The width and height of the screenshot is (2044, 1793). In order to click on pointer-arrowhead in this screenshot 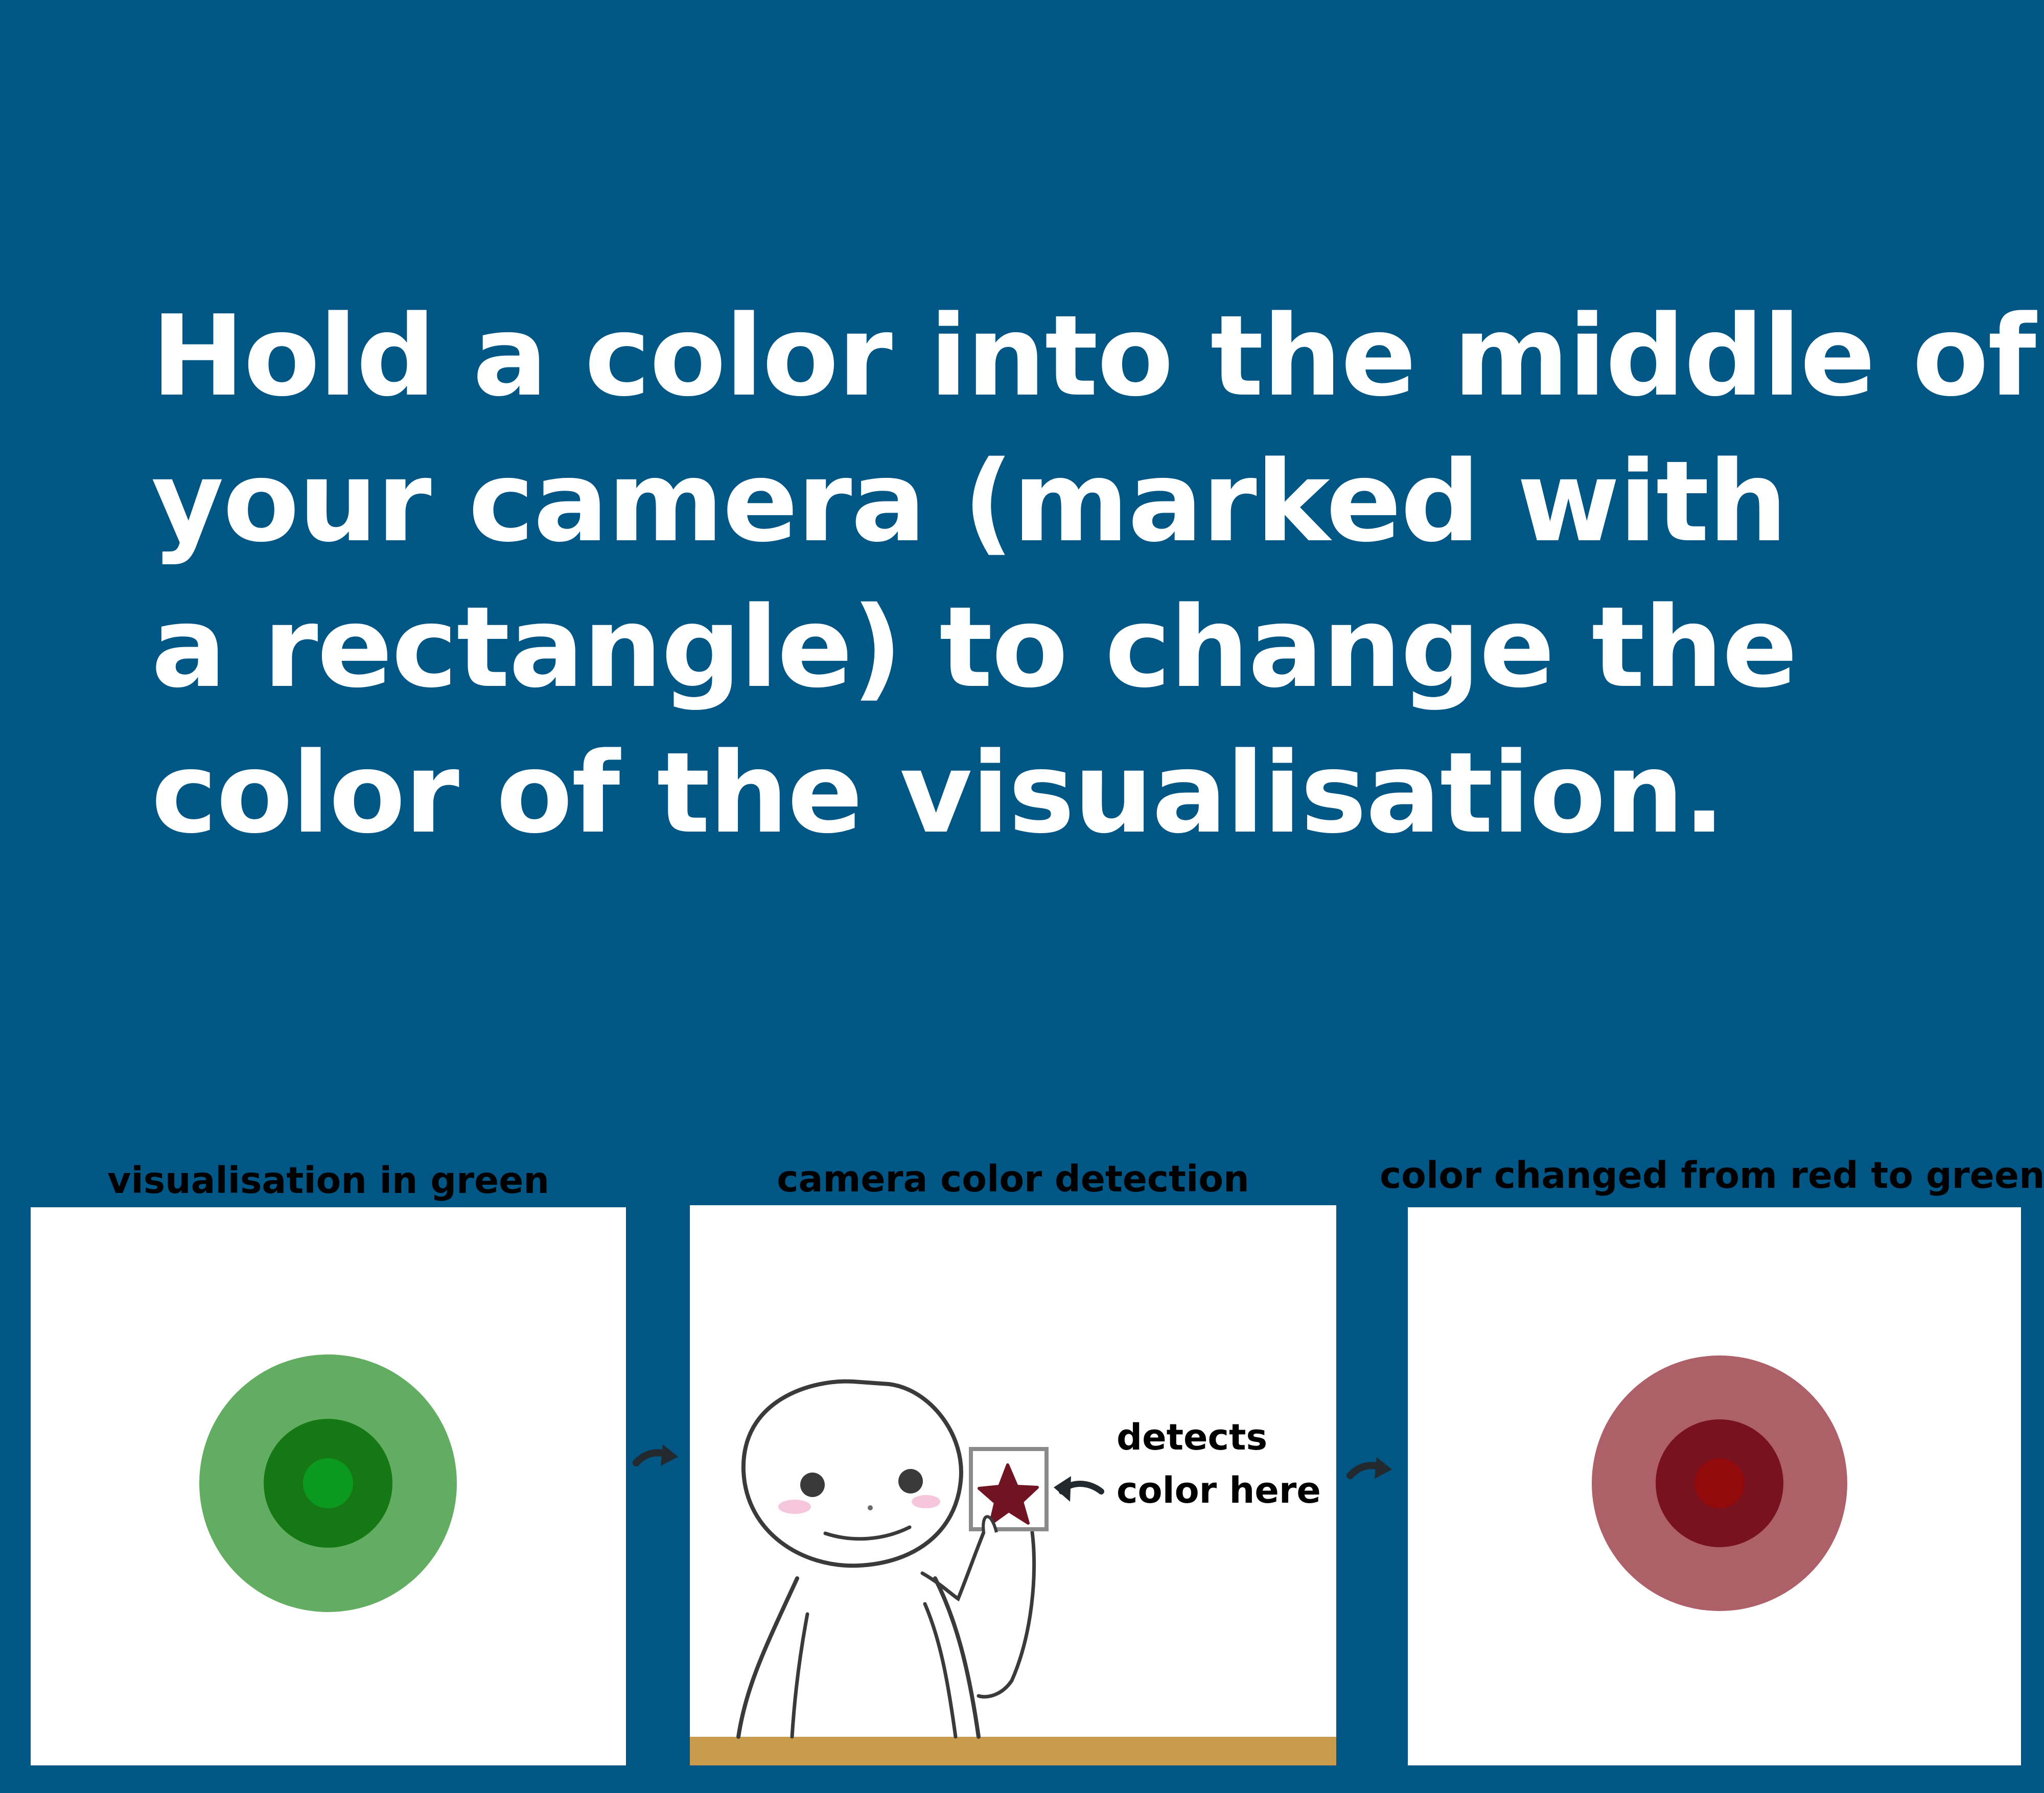, I will do `click(1062, 1489)`.